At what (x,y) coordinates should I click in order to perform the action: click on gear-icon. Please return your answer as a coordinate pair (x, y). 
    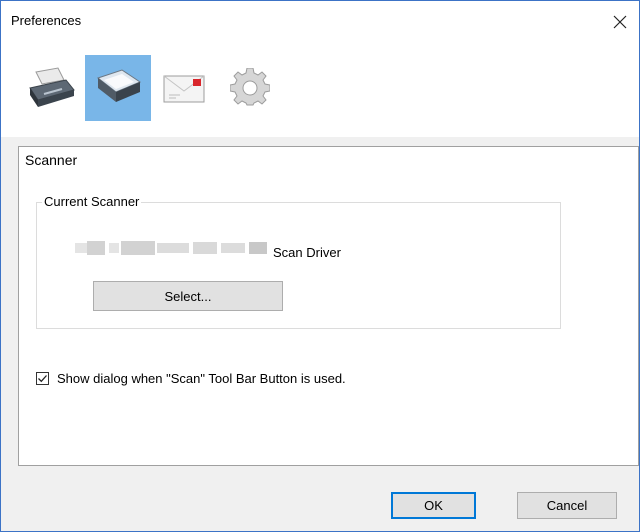
    Looking at the image, I should click on (250, 87).